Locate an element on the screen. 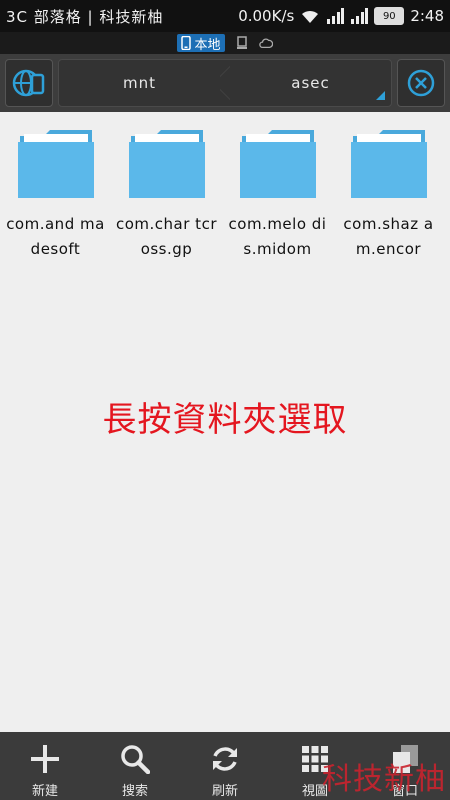 The width and height of the screenshot is (450, 800). folder-name: com.char tcross.gp is located at coordinates (166, 236).